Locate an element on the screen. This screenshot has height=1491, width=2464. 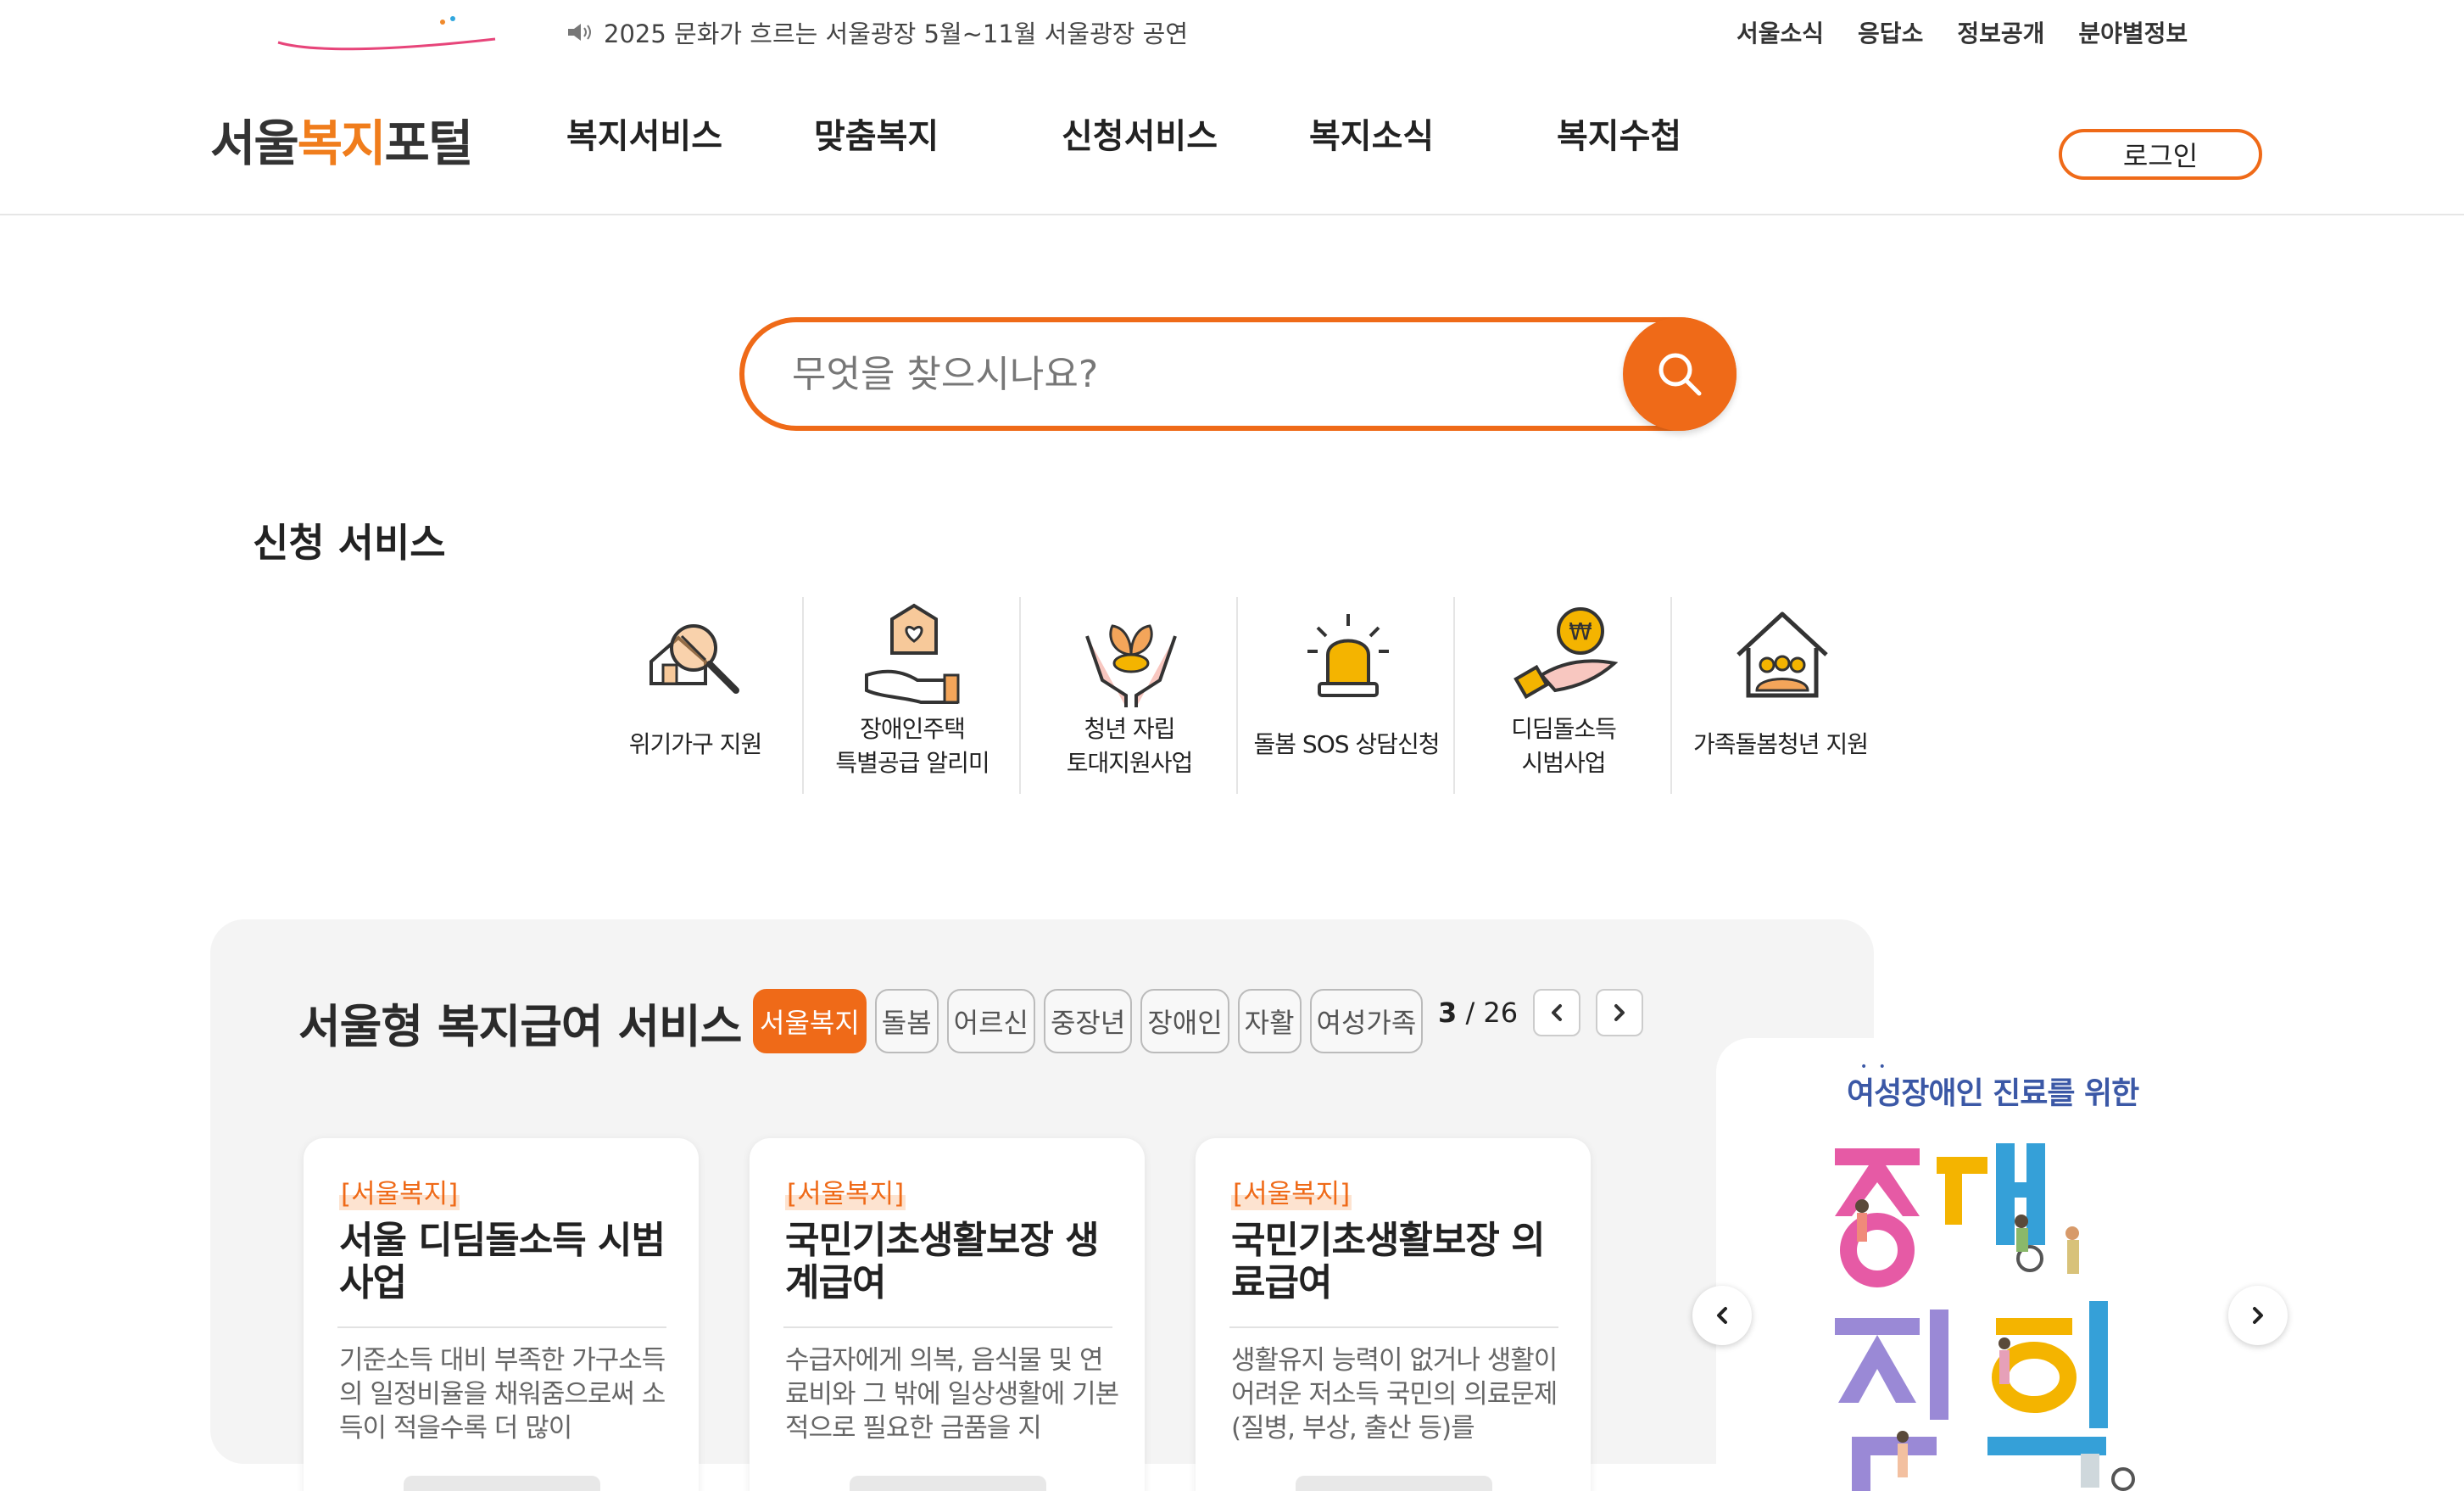
nav-application-services: 신청서비스 is located at coordinates (1185, 133).